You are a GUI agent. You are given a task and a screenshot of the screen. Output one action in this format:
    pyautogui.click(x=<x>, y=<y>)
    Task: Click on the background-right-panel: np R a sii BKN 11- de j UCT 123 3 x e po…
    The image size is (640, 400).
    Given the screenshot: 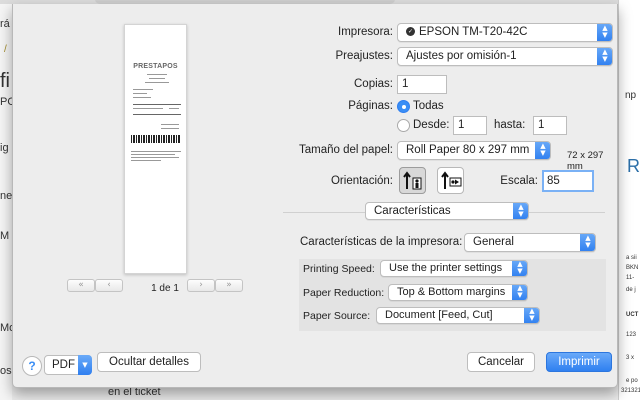 What is the action you would take?
    pyautogui.click(x=629, y=200)
    